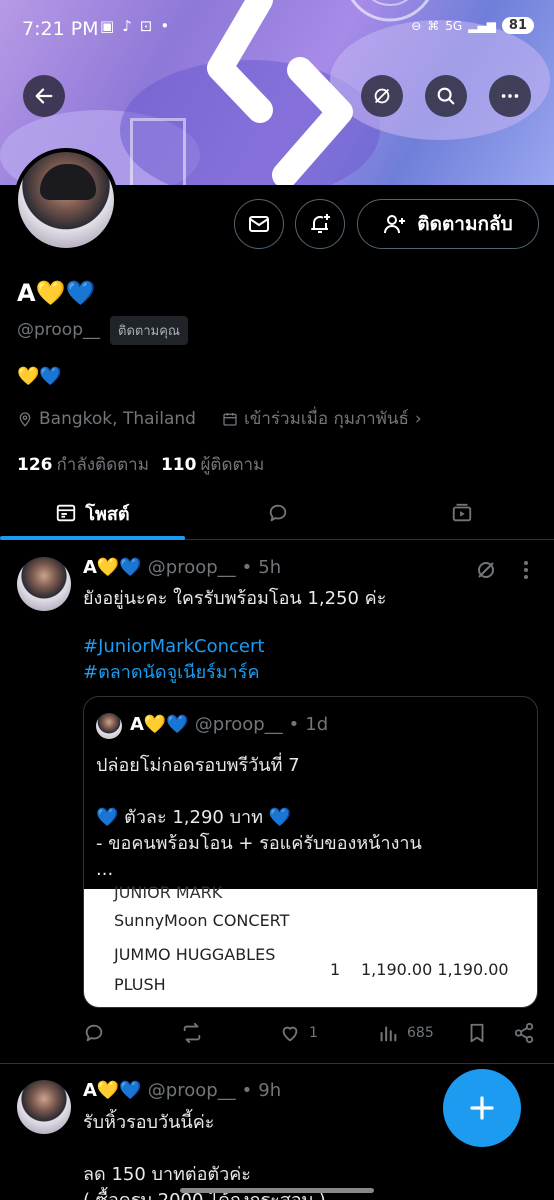 This screenshot has height=1200, width=554. I want to click on post-header: A💛💙 @proop__ • 9h, so click(182, 1090).